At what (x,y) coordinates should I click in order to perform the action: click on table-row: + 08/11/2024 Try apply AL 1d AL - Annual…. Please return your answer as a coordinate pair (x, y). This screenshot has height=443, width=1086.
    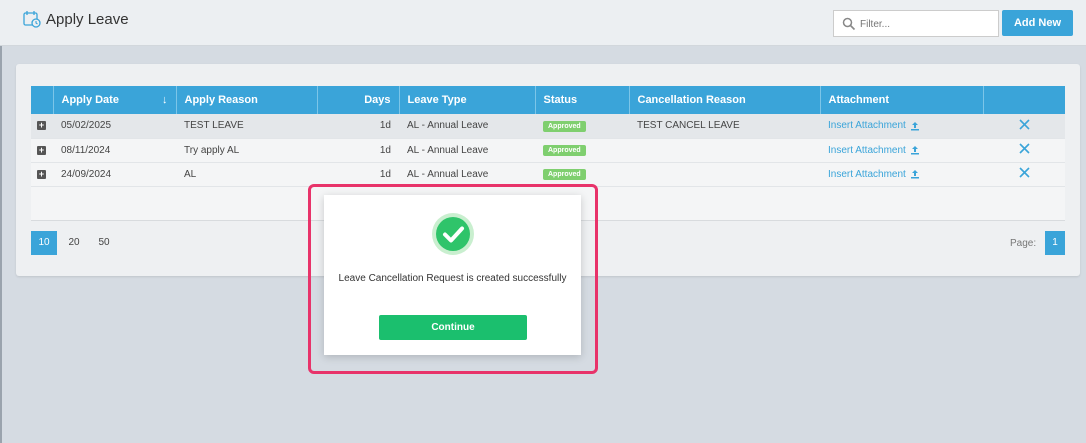
    Looking at the image, I should click on (548, 150).